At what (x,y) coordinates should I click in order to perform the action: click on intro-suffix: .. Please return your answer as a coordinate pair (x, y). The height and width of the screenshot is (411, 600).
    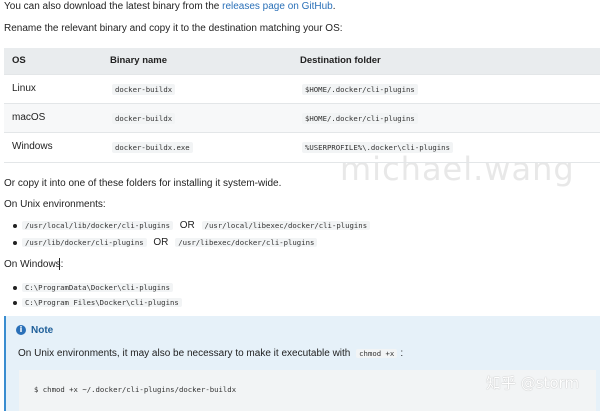
    Looking at the image, I should click on (334, 6).